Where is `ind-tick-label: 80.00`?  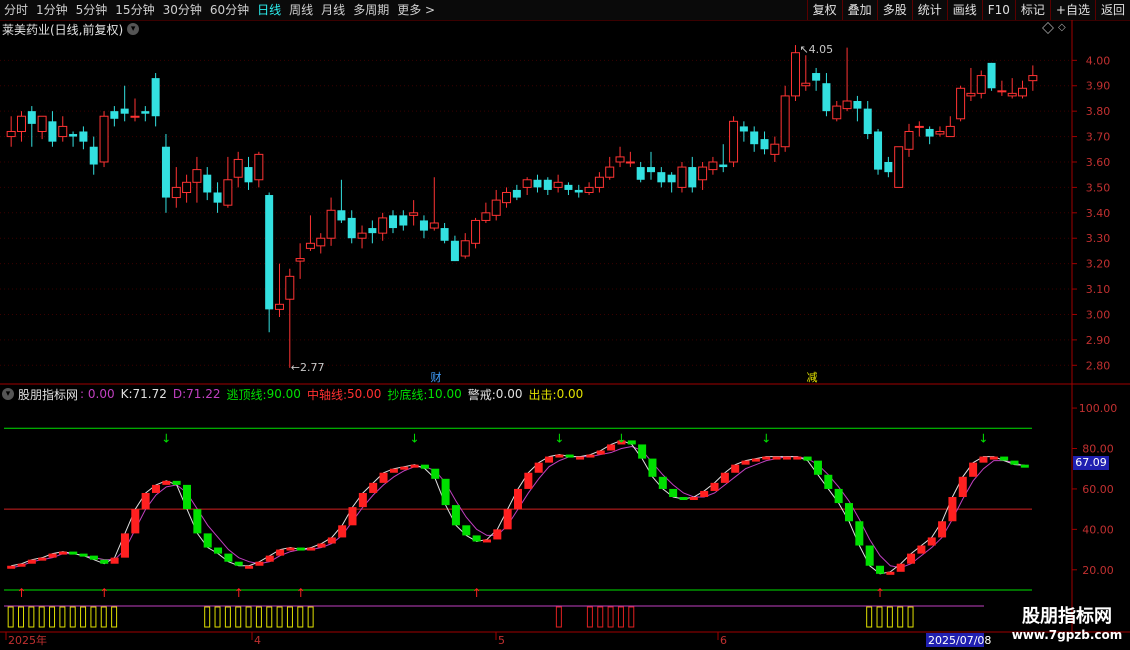 ind-tick-label: 80.00 is located at coordinates (1098, 448).